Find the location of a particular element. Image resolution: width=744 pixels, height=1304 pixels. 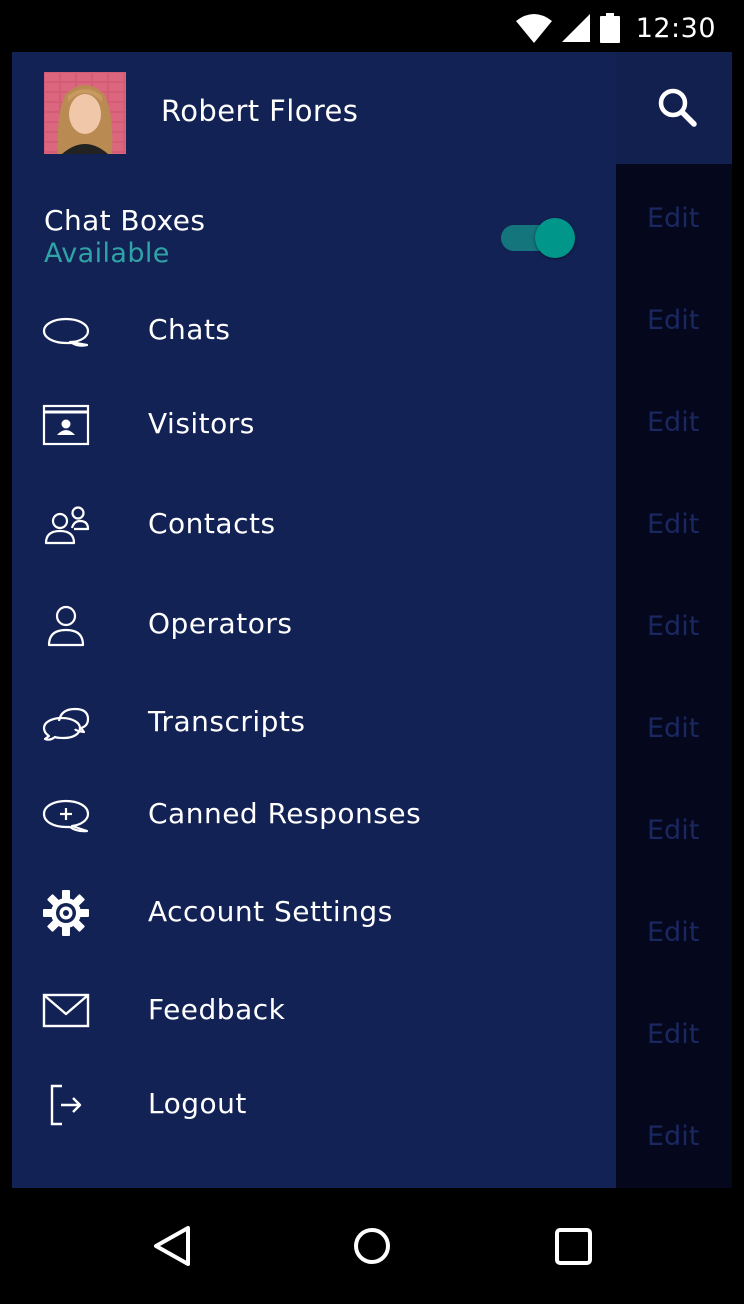

envelope-icon is located at coordinates (66, 1010).